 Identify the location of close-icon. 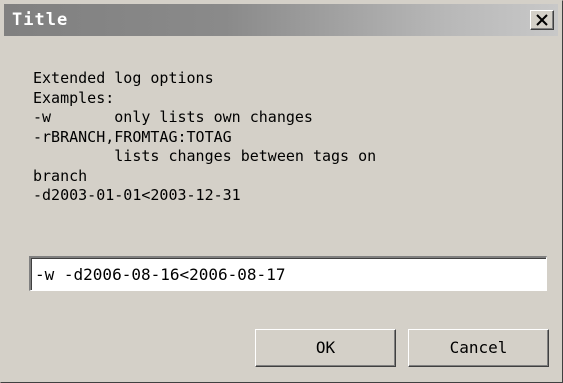
(542, 20).